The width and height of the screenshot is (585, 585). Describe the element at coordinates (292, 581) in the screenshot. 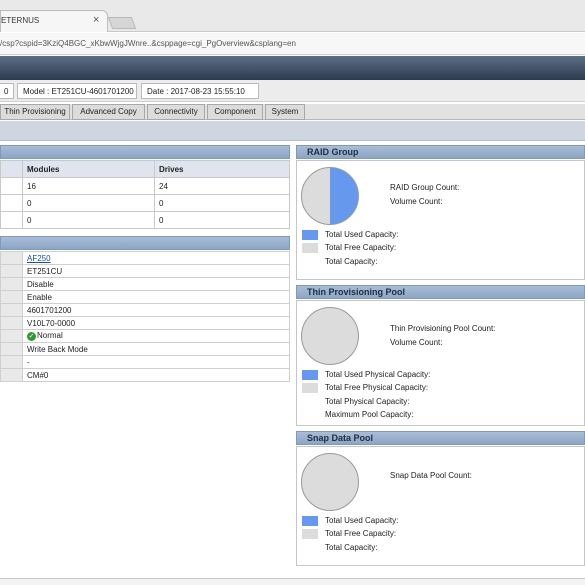

I see `status-footer` at that location.